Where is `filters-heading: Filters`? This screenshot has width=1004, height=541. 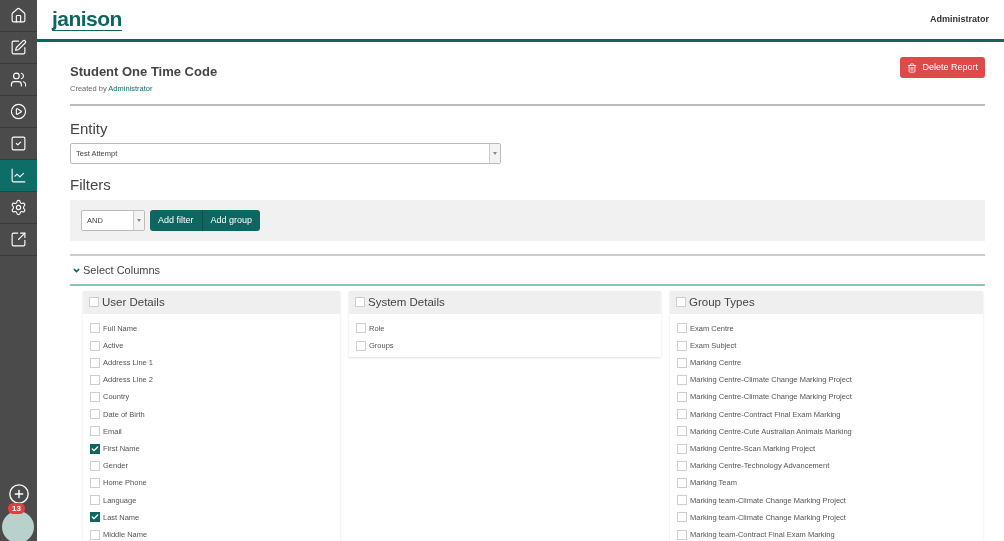 filters-heading: Filters is located at coordinates (91, 185).